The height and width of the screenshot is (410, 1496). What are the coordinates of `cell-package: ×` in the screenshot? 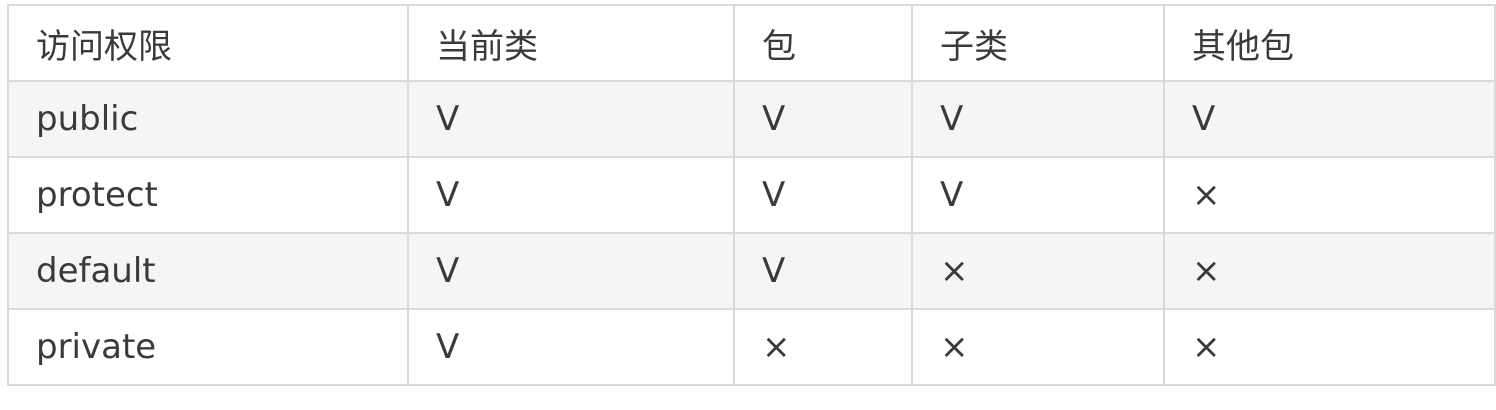 It's located at (823, 347).